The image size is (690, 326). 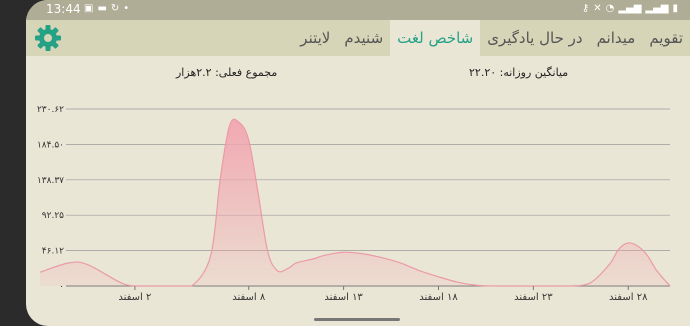 What do you see at coordinates (357, 319) in the screenshot?
I see `home-indicator` at bounding box center [357, 319].